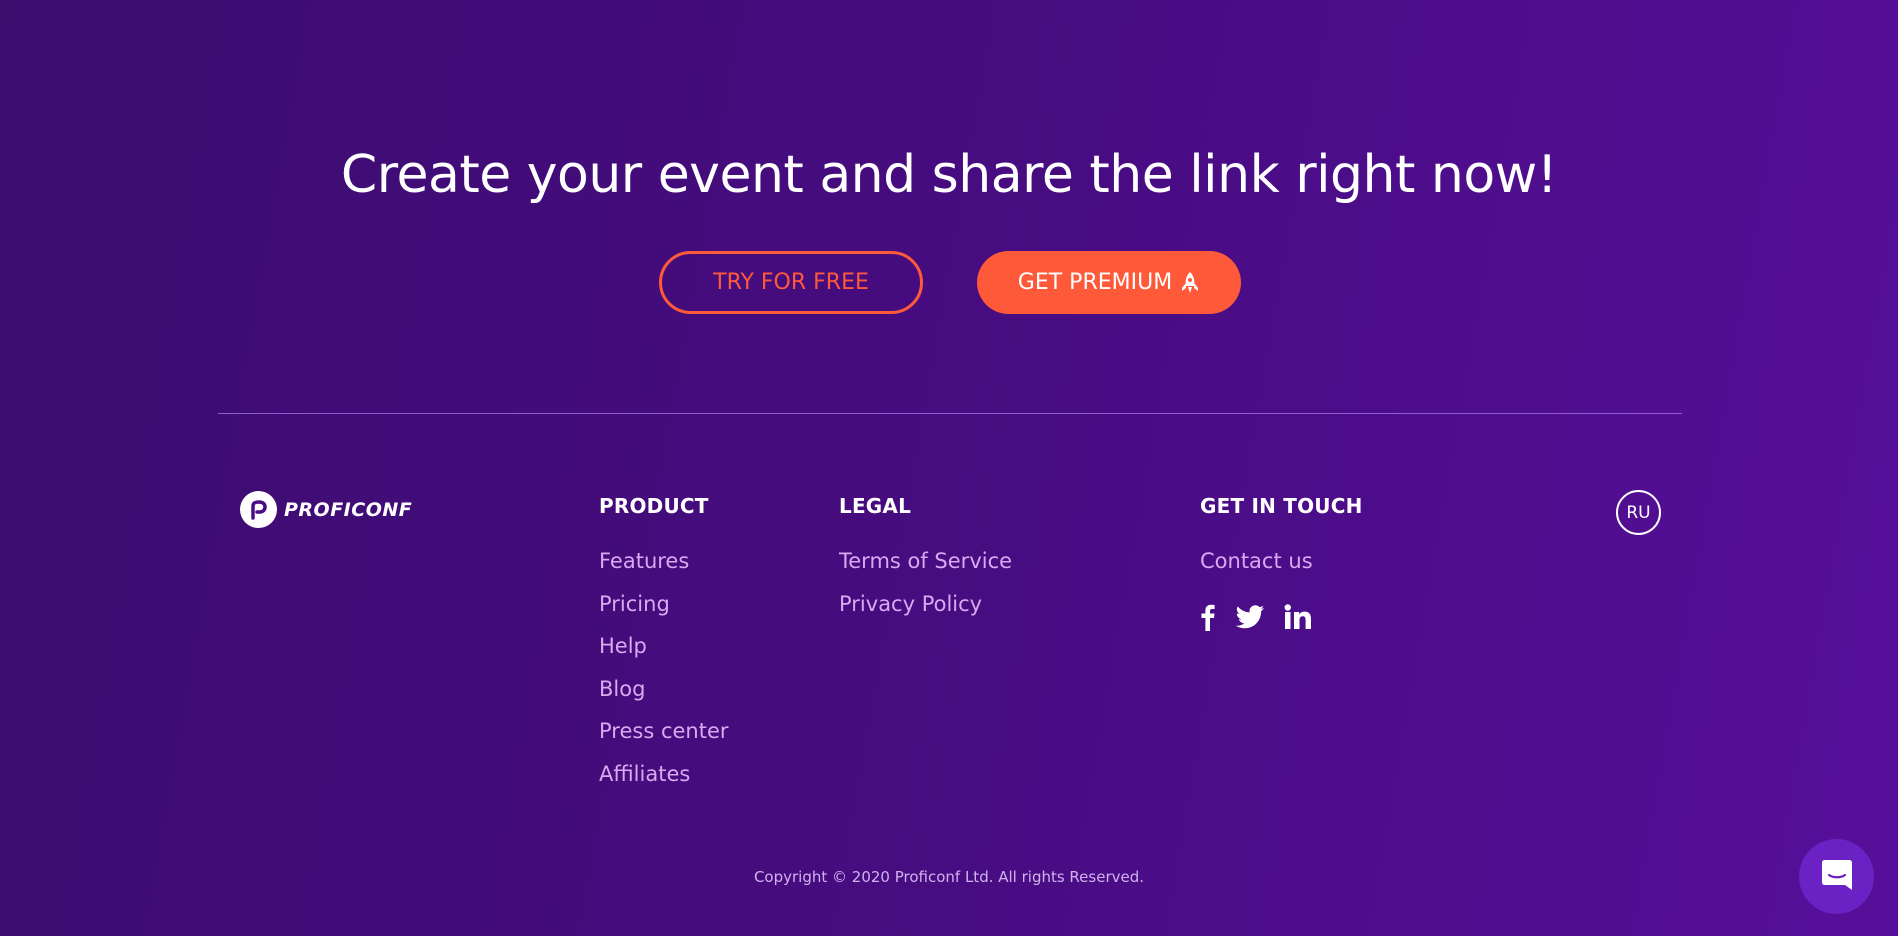 This screenshot has height=936, width=1898. I want to click on footer-link-pricing: Pricing, so click(664, 604).